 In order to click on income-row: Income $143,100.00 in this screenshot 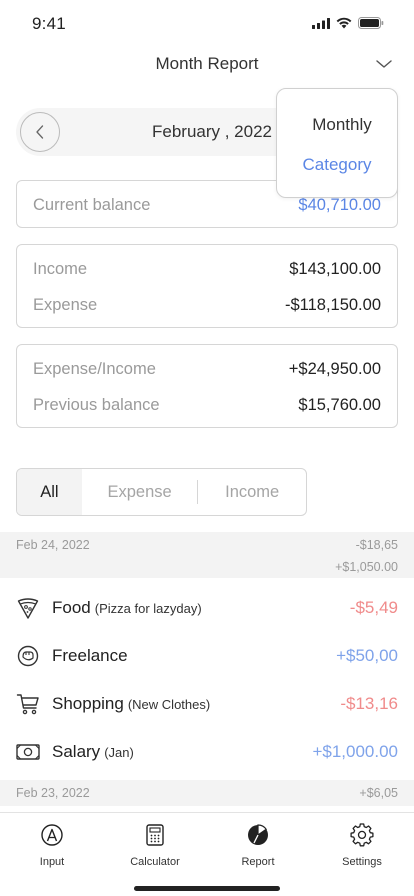, I will do `click(207, 269)`.